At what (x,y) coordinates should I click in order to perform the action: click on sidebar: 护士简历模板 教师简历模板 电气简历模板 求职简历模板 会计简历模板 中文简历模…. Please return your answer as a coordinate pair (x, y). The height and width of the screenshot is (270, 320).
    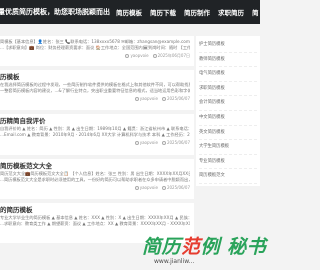
    Looking at the image, I should click on (228, 113).